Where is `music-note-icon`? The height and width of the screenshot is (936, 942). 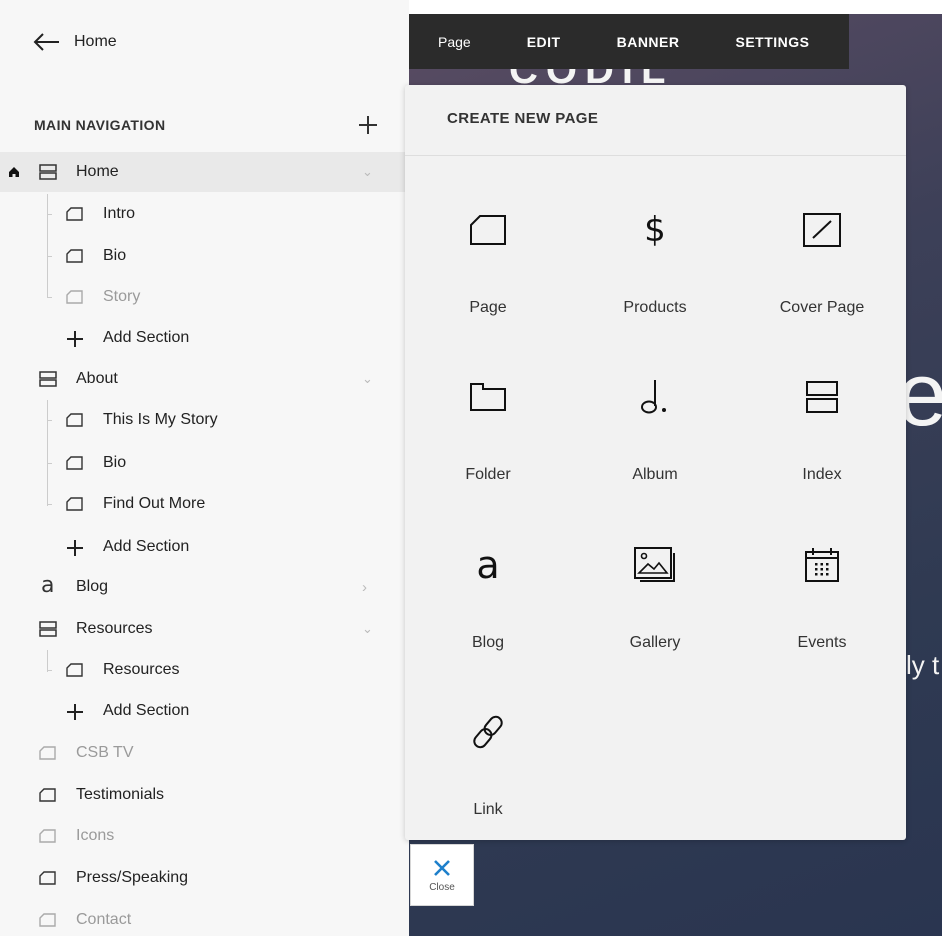
music-note-icon is located at coordinates (653, 397).